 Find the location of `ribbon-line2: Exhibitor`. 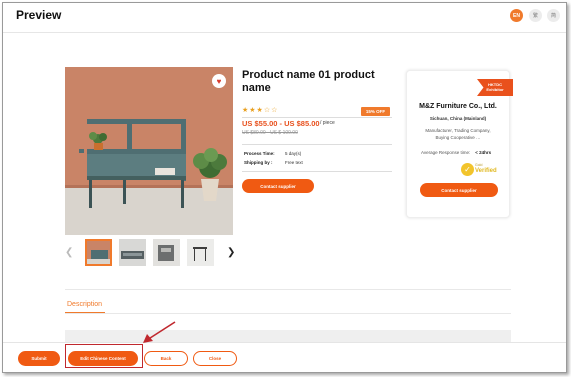

ribbon-line2: Exhibitor is located at coordinates (495, 89).